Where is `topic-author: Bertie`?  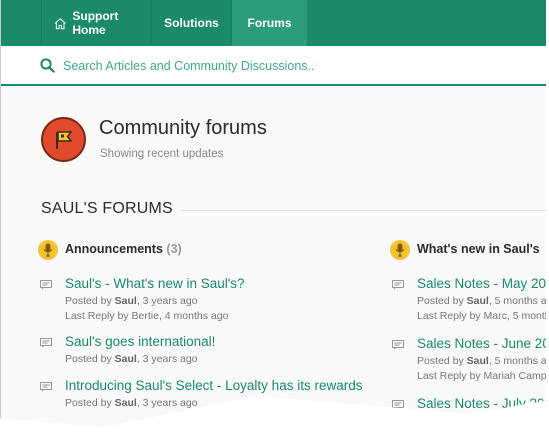
topic-author: Bertie is located at coordinates (482, 421).